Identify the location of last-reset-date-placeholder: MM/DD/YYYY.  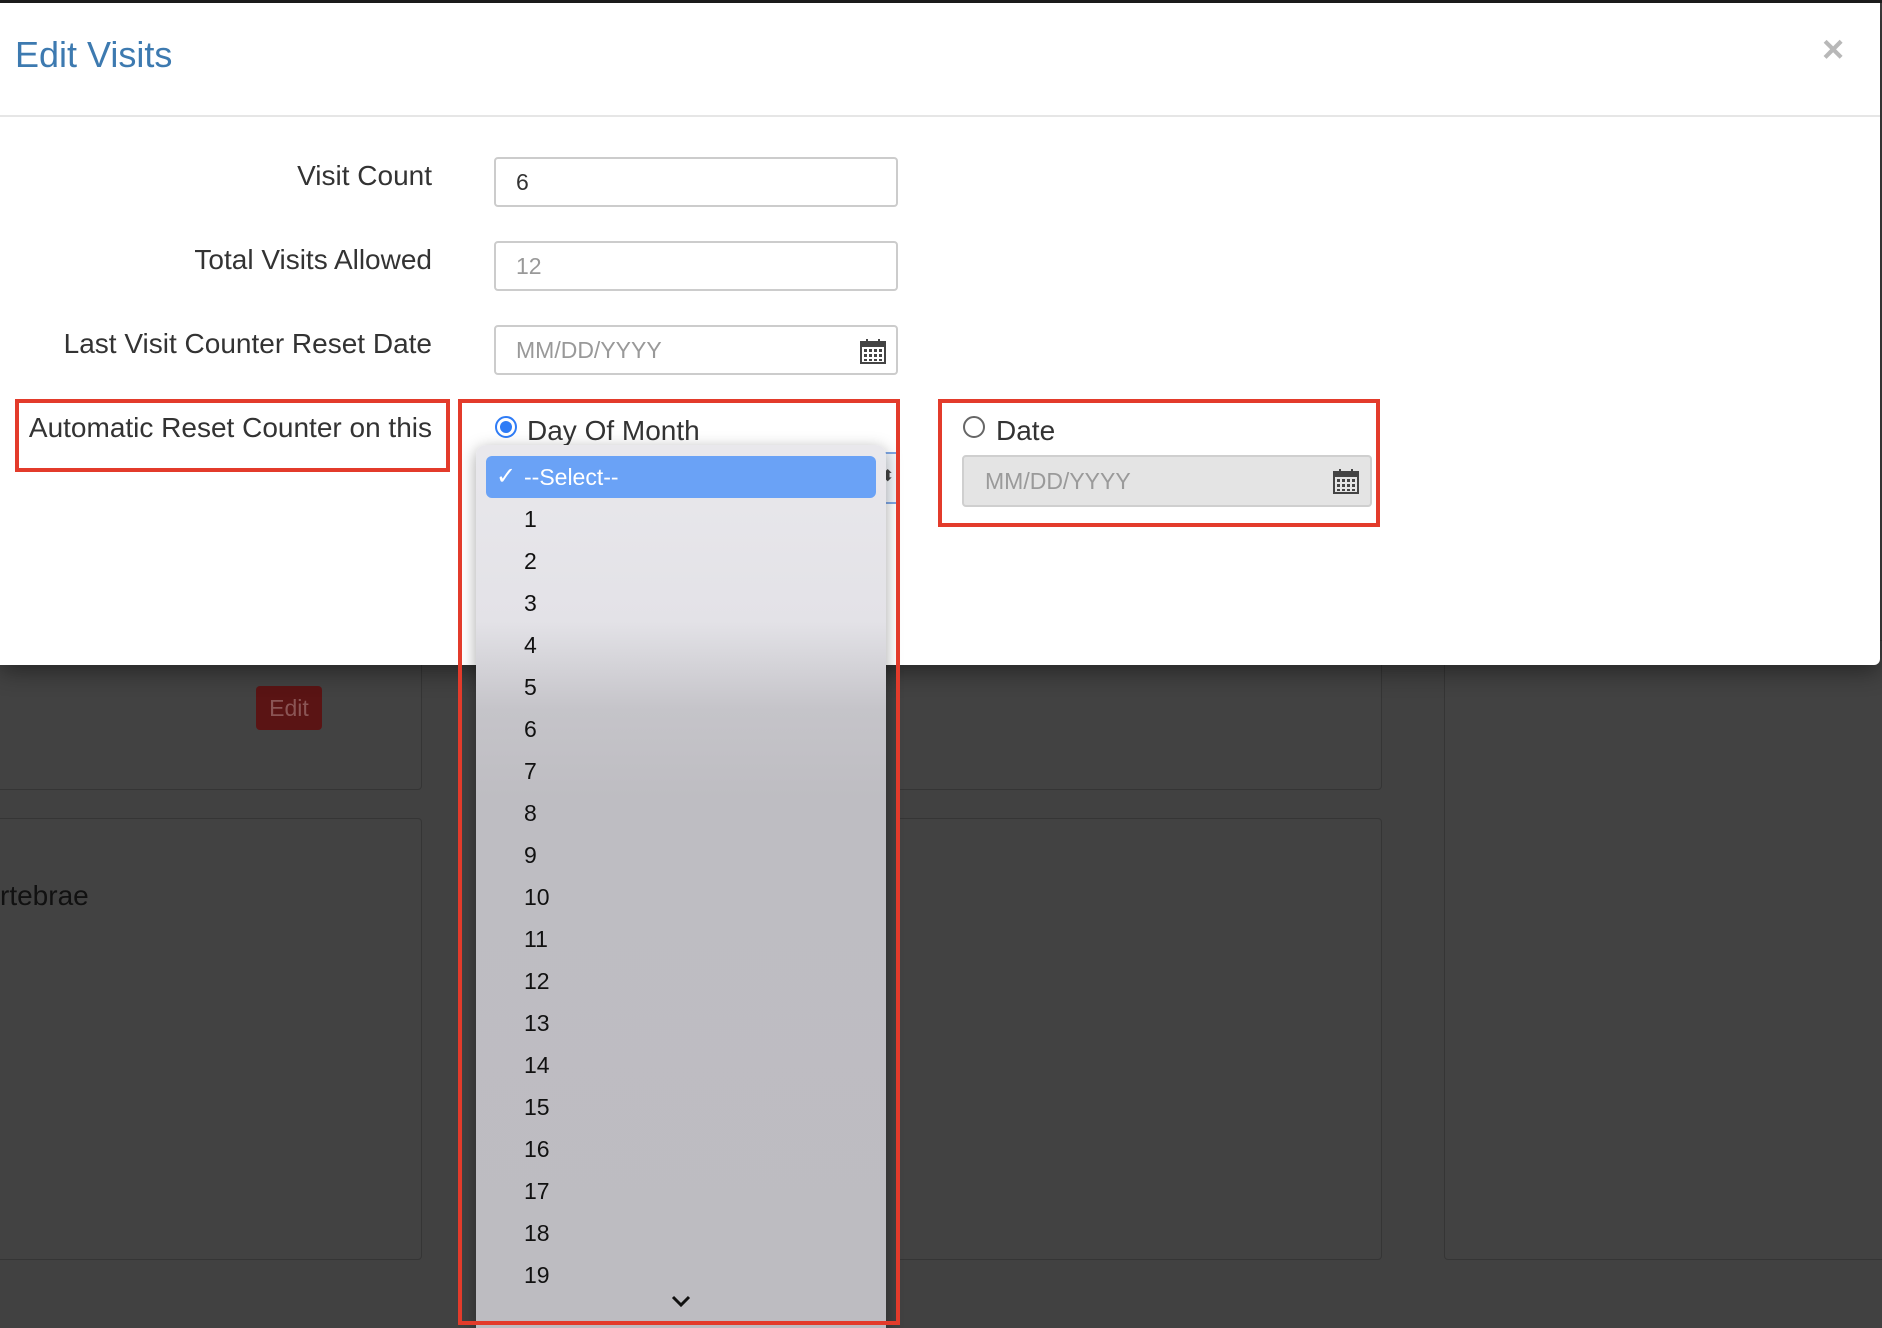
(589, 350).